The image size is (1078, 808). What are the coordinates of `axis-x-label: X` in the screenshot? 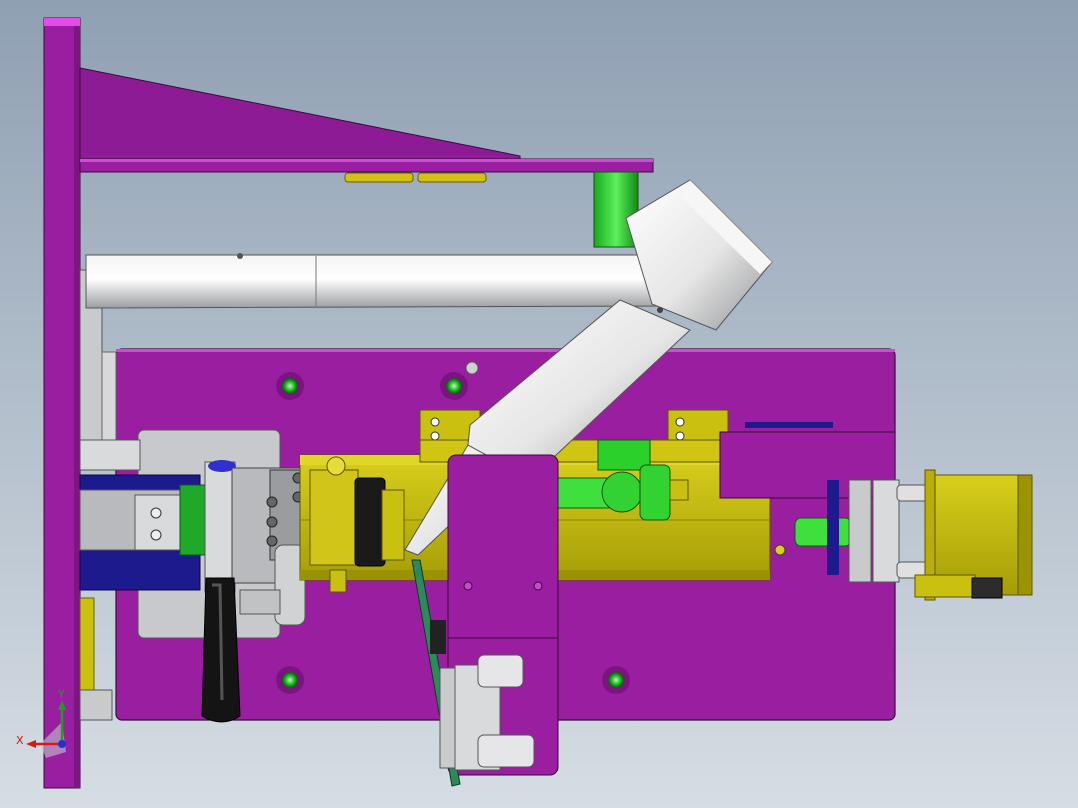 It's located at (20, 740).